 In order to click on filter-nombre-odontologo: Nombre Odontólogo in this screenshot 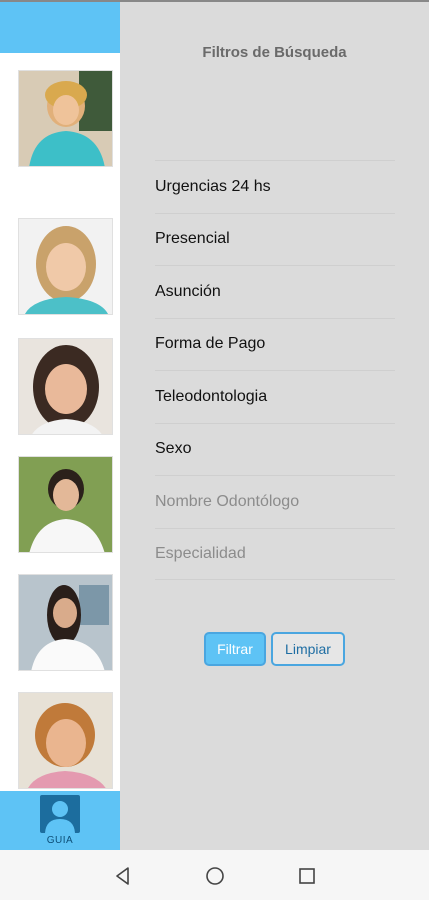, I will do `click(275, 501)`.